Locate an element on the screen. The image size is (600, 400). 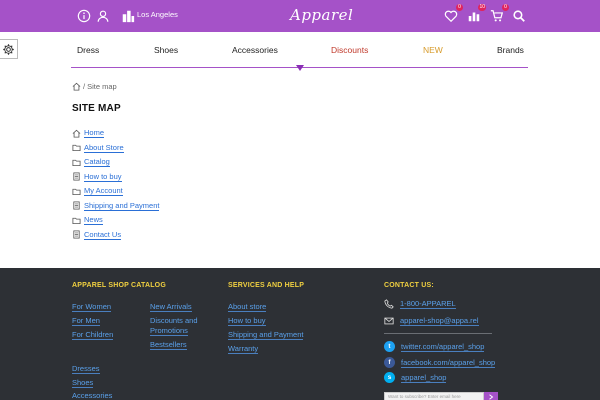
page-title: SITE MAP is located at coordinates (96, 108).